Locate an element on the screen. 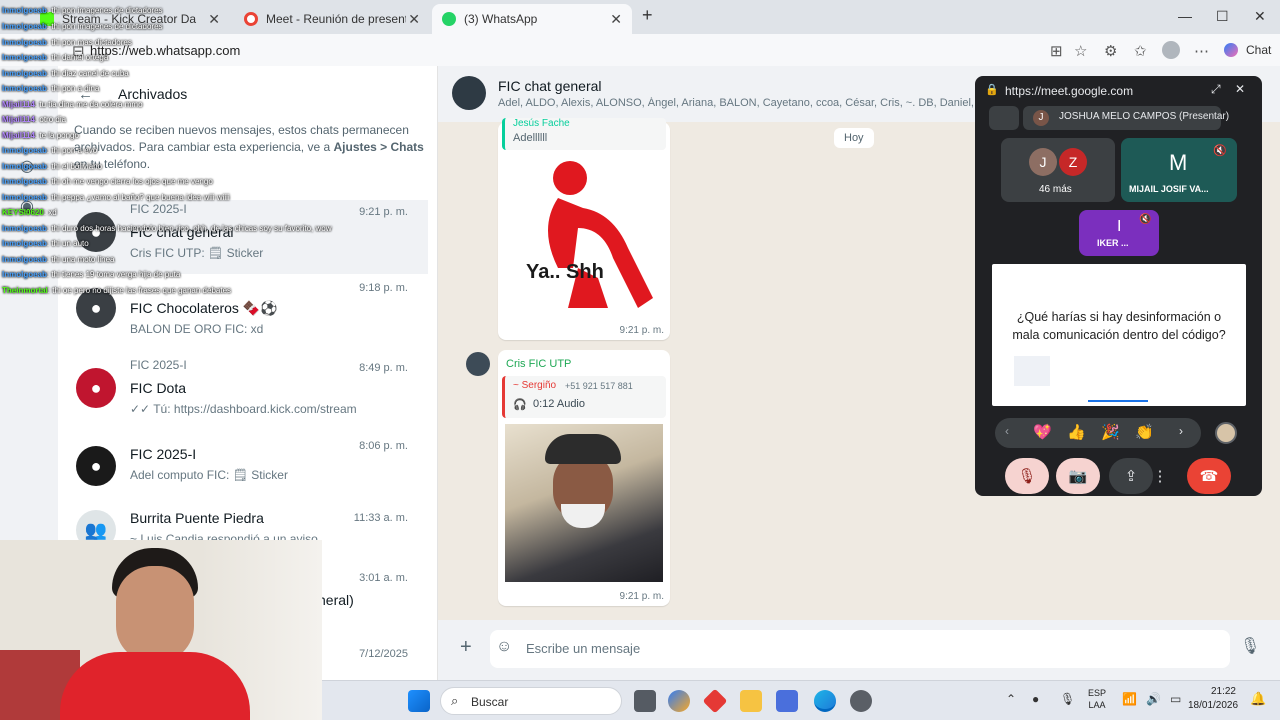 Image resolution: width=1280 pixels, height=720 pixels. webcam-feed is located at coordinates (161, 630).